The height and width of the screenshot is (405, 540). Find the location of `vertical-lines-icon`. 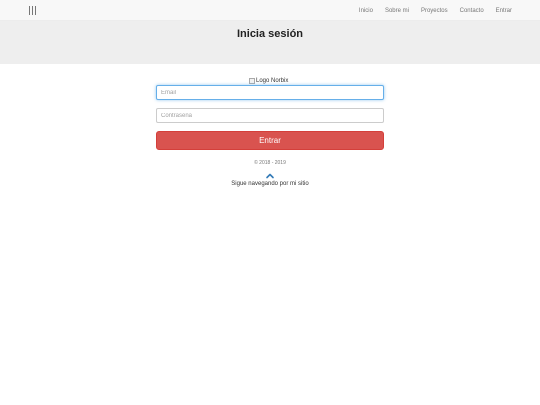

vertical-lines-icon is located at coordinates (32, 10).